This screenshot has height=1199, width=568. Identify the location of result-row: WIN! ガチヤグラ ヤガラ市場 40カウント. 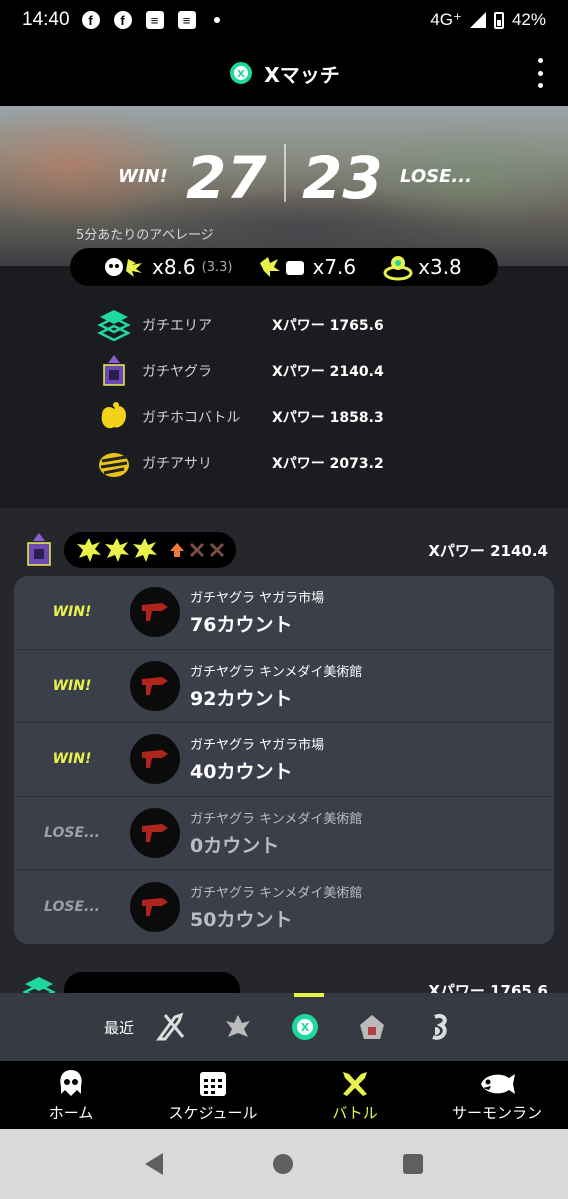
(284, 760).